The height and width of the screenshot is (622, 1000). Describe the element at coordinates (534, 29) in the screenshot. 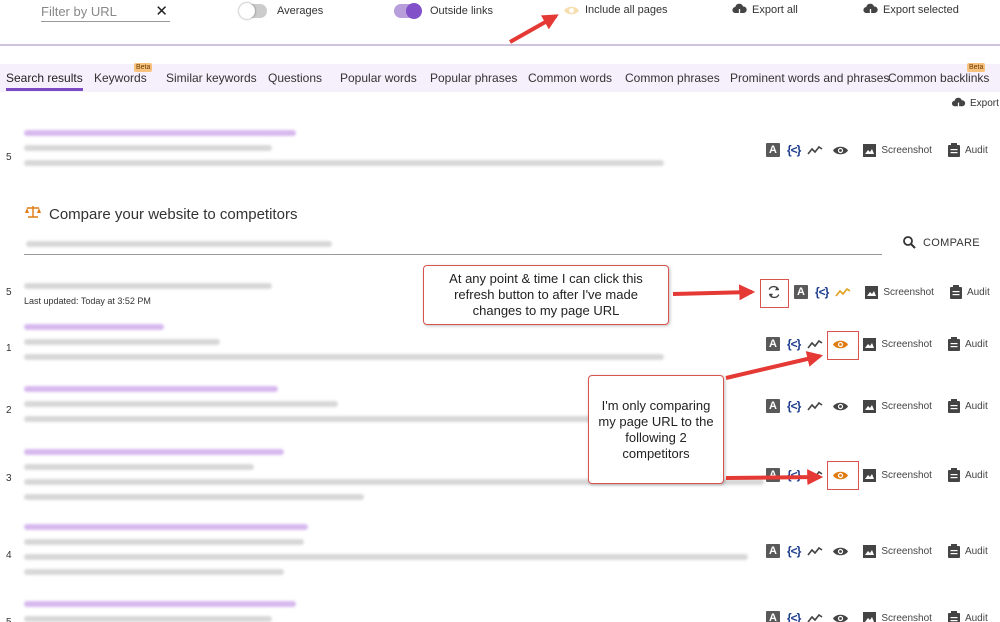

I see `arrow-include-all-pages` at that location.